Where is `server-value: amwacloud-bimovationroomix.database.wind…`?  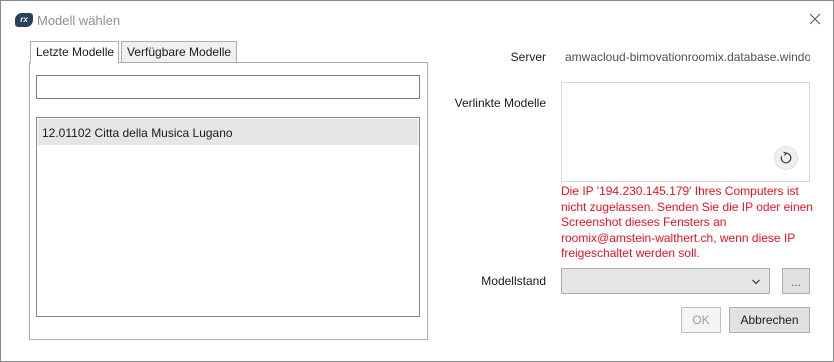 server-value: amwacloud-bimovationroomix.database.wind… is located at coordinates (687, 57).